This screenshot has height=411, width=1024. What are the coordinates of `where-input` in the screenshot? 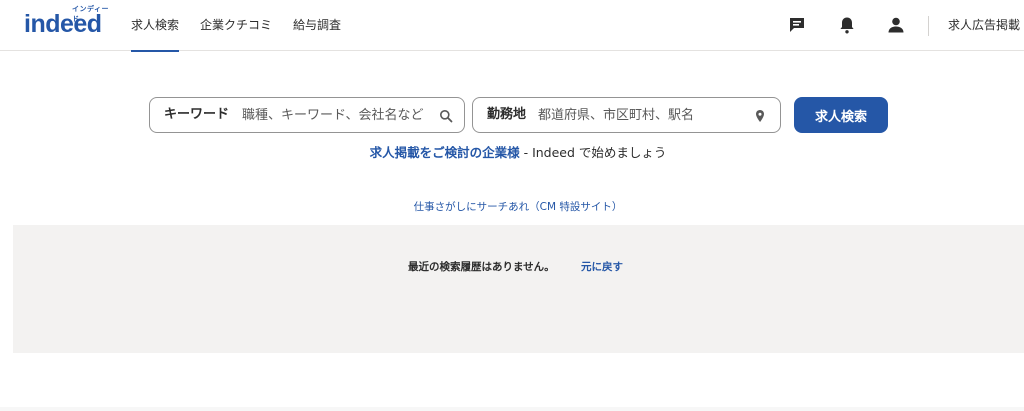 It's located at (643, 115).